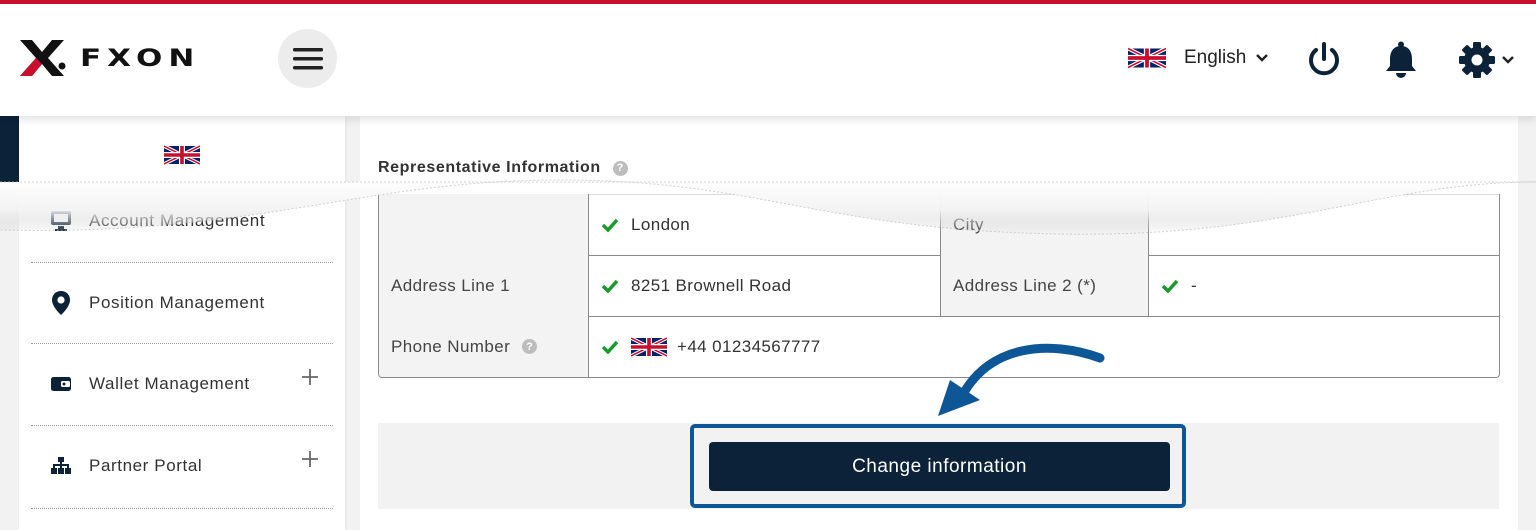 Image resolution: width=1536 pixels, height=530 pixels. What do you see at coordinates (61, 384) in the screenshot?
I see `wallet-icon` at bounding box center [61, 384].